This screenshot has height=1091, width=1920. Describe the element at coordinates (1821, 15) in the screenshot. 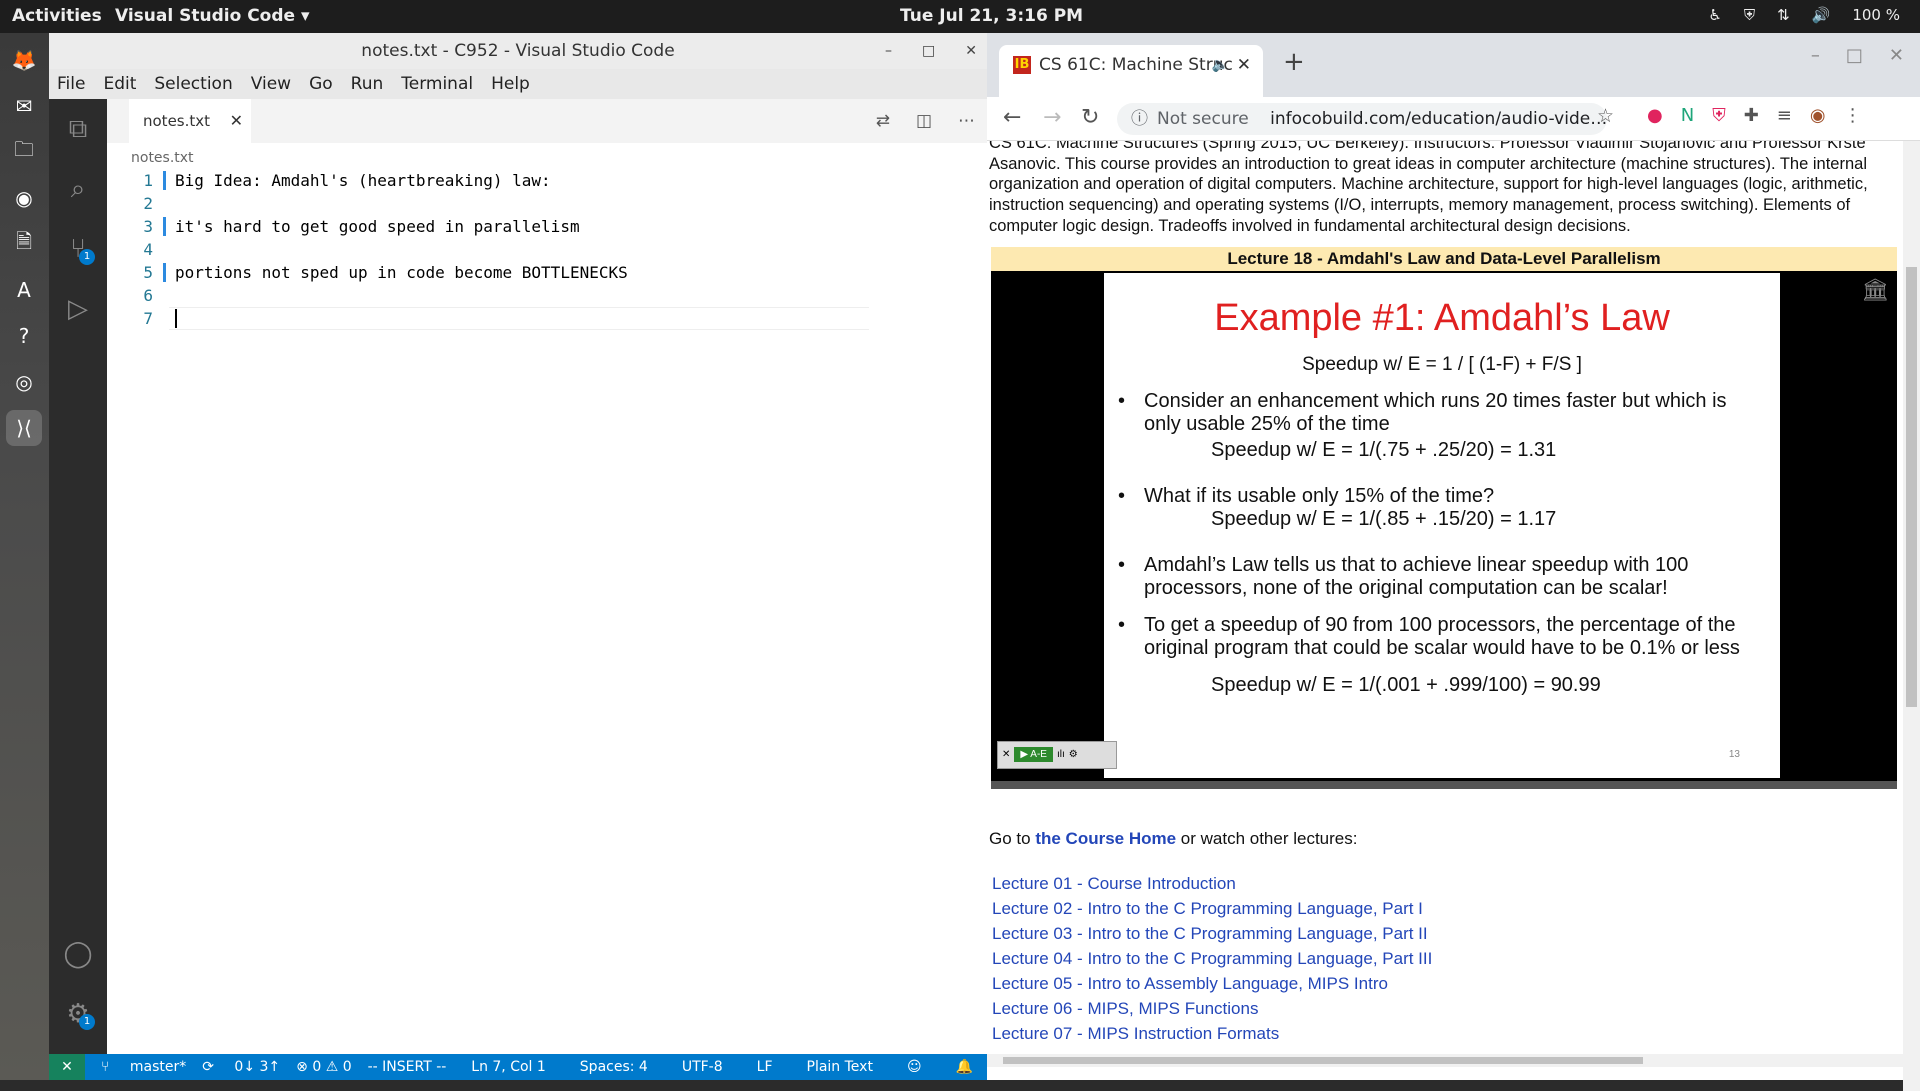

I see `volume-icon: 🔊` at that location.